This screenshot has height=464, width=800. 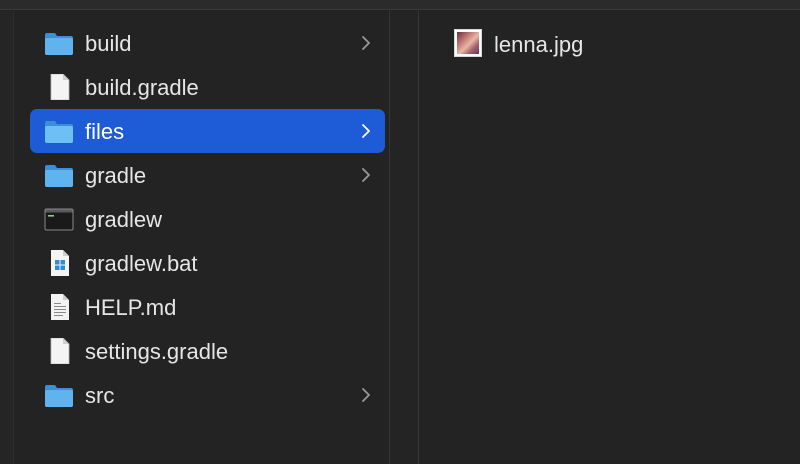 What do you see at coordinates (468, 43) in the screenshot?
I see `image-thumbnail-icon` at bounding box center [468, 43].